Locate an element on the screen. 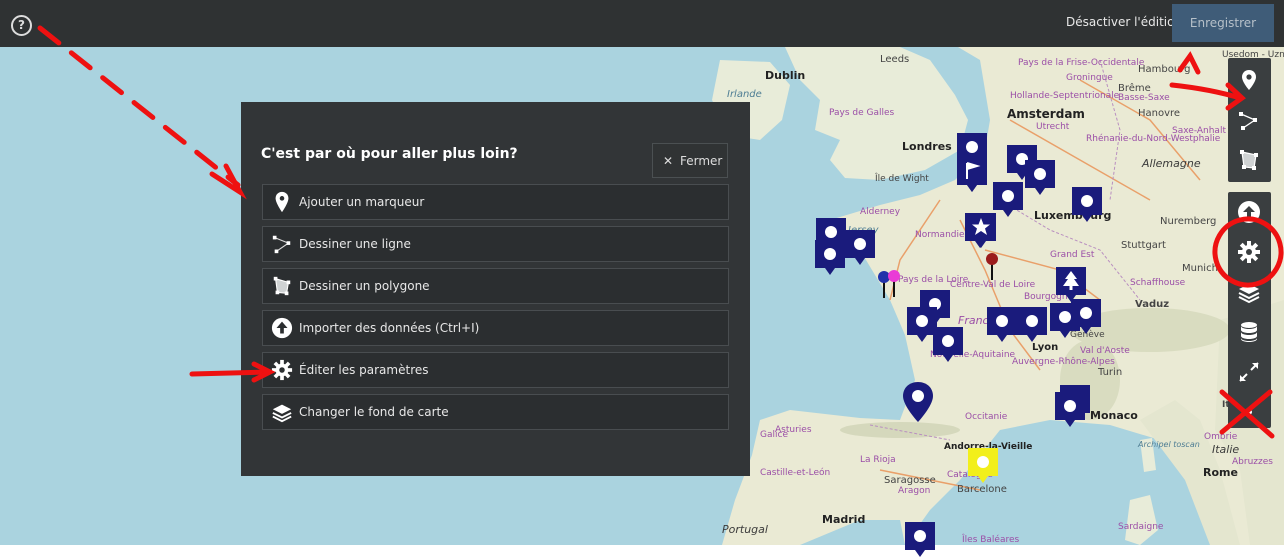 The image size is (1284, 560). city-label: Rome is located at coordinates (1220, 472).